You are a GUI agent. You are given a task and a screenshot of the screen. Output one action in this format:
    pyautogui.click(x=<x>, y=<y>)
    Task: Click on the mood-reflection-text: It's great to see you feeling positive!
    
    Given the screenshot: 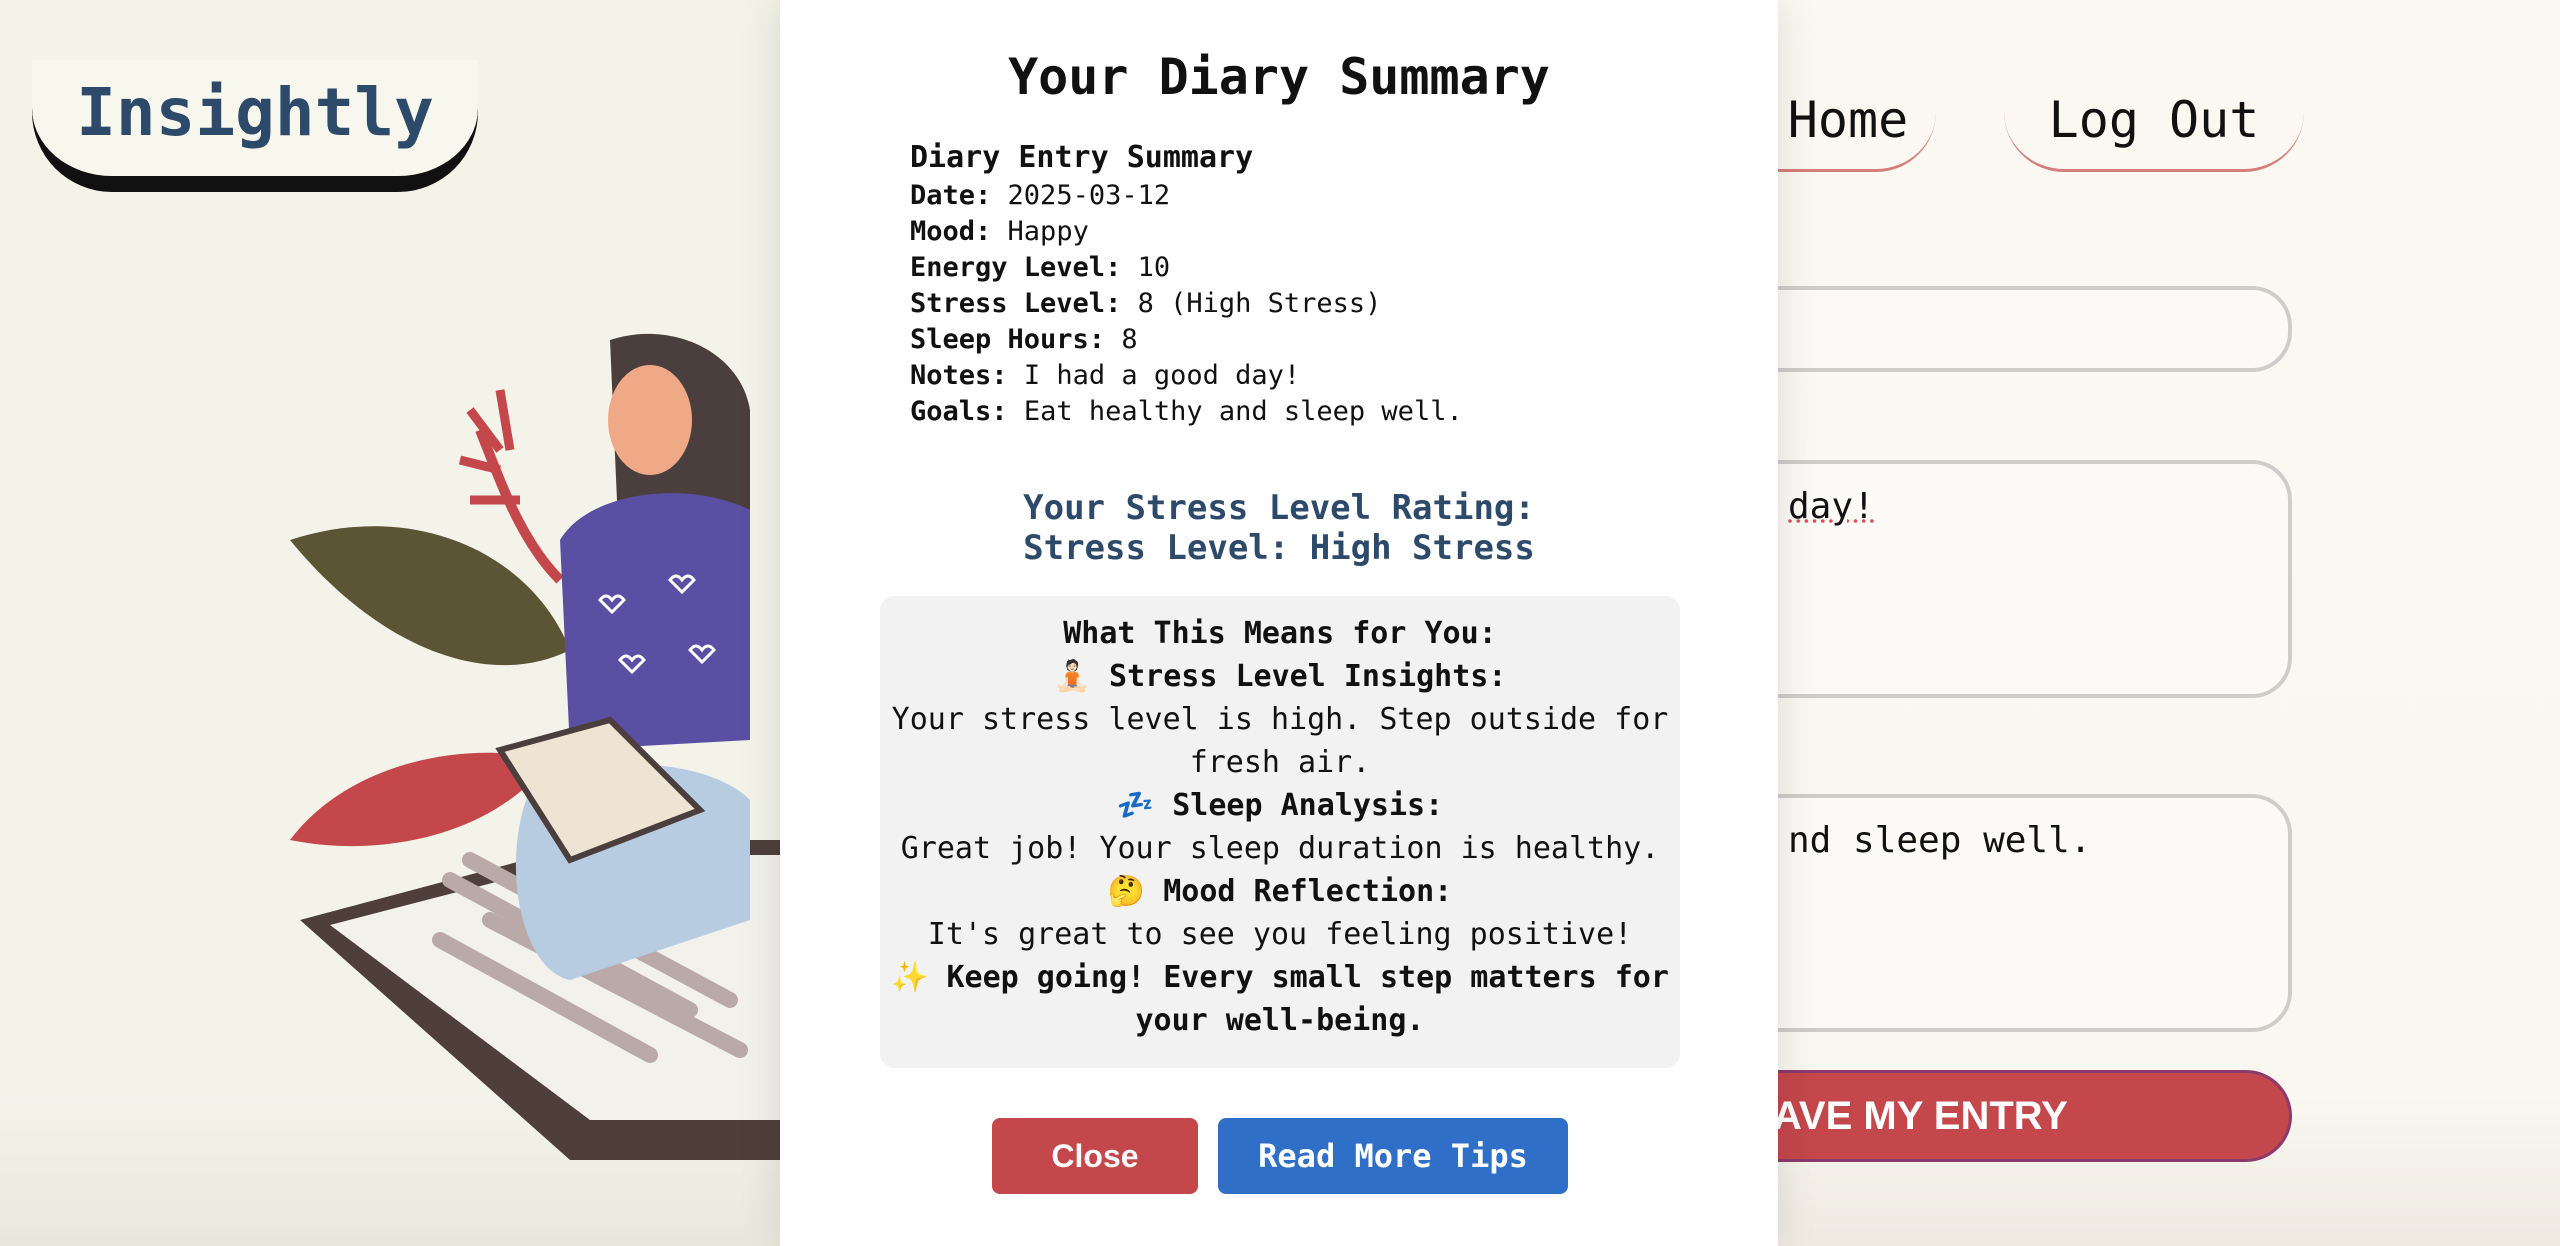 What is the action you would take?
    pyautogui.click(x=1280, y=934)
    